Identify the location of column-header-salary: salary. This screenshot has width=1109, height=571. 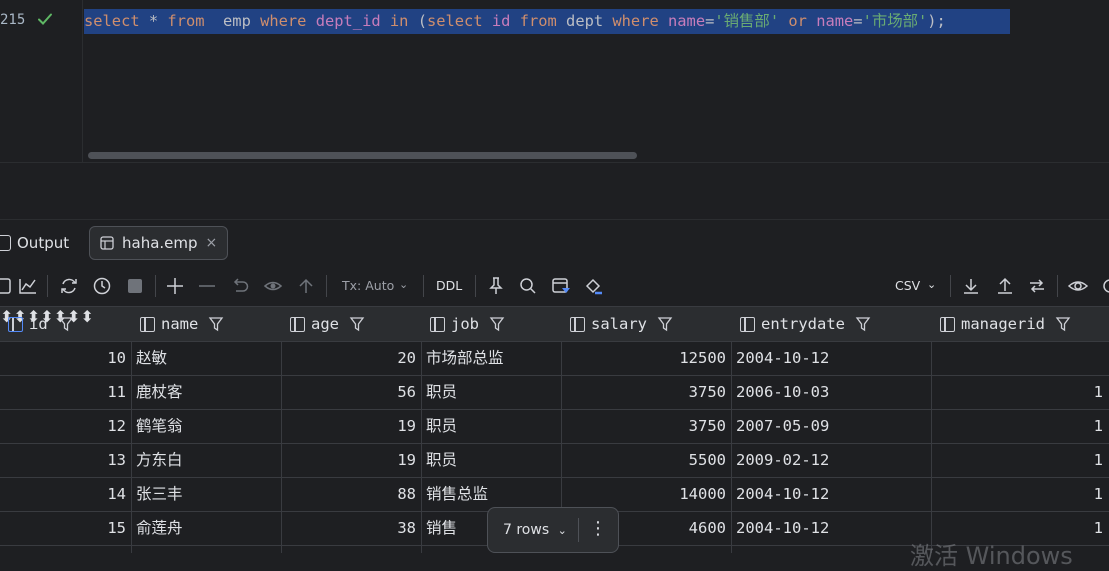
(621, 324).